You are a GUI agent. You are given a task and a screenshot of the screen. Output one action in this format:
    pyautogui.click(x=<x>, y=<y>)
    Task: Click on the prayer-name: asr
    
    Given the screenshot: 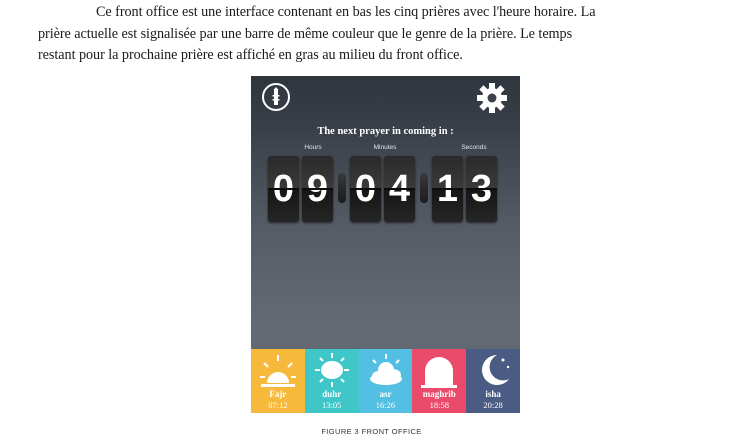 What is the action you would take?
    pyautogui.click(x=385, y=394)
    